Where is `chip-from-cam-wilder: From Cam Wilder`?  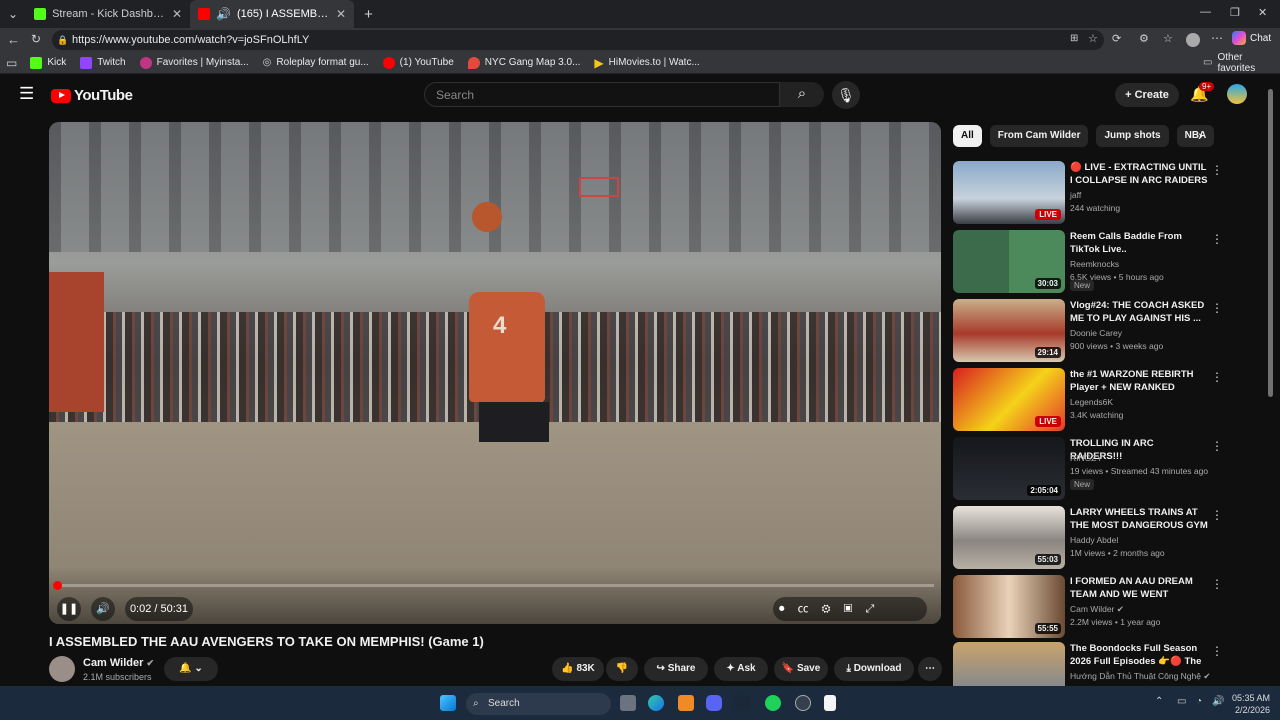
chip-from-cam-wilder: From Cam Wilder is located at coordinates (1039, 136).